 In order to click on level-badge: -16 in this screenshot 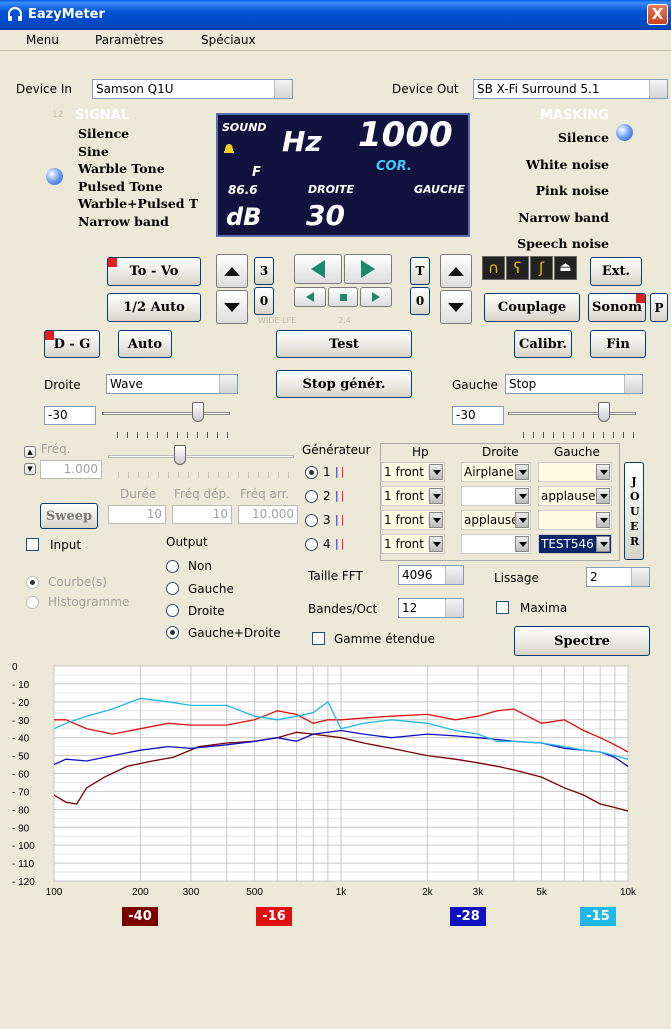, I will do `click(274, 916)`.